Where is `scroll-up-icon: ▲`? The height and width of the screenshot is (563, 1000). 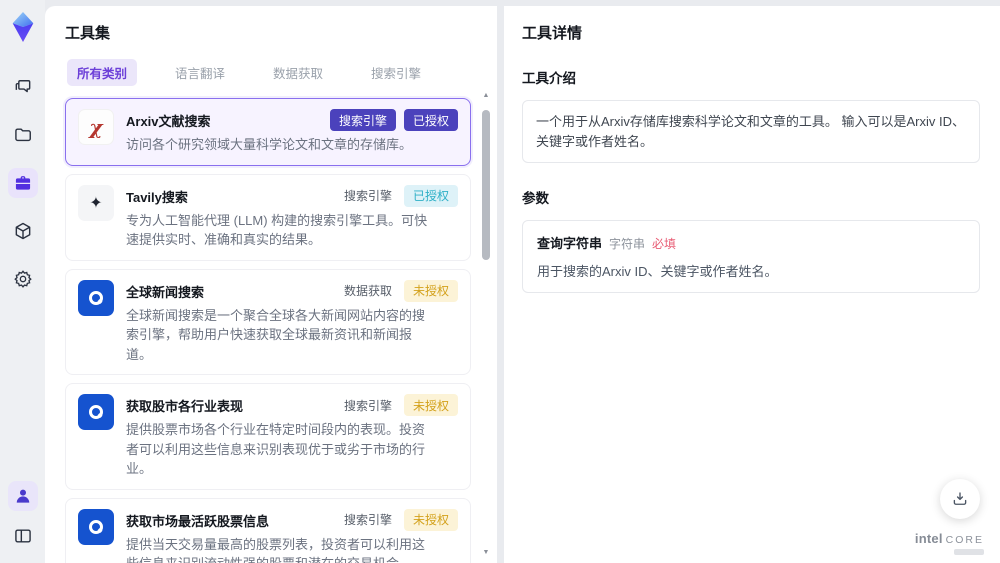
scroll-up-icon: ▲ is located at coordinates (486, 96).